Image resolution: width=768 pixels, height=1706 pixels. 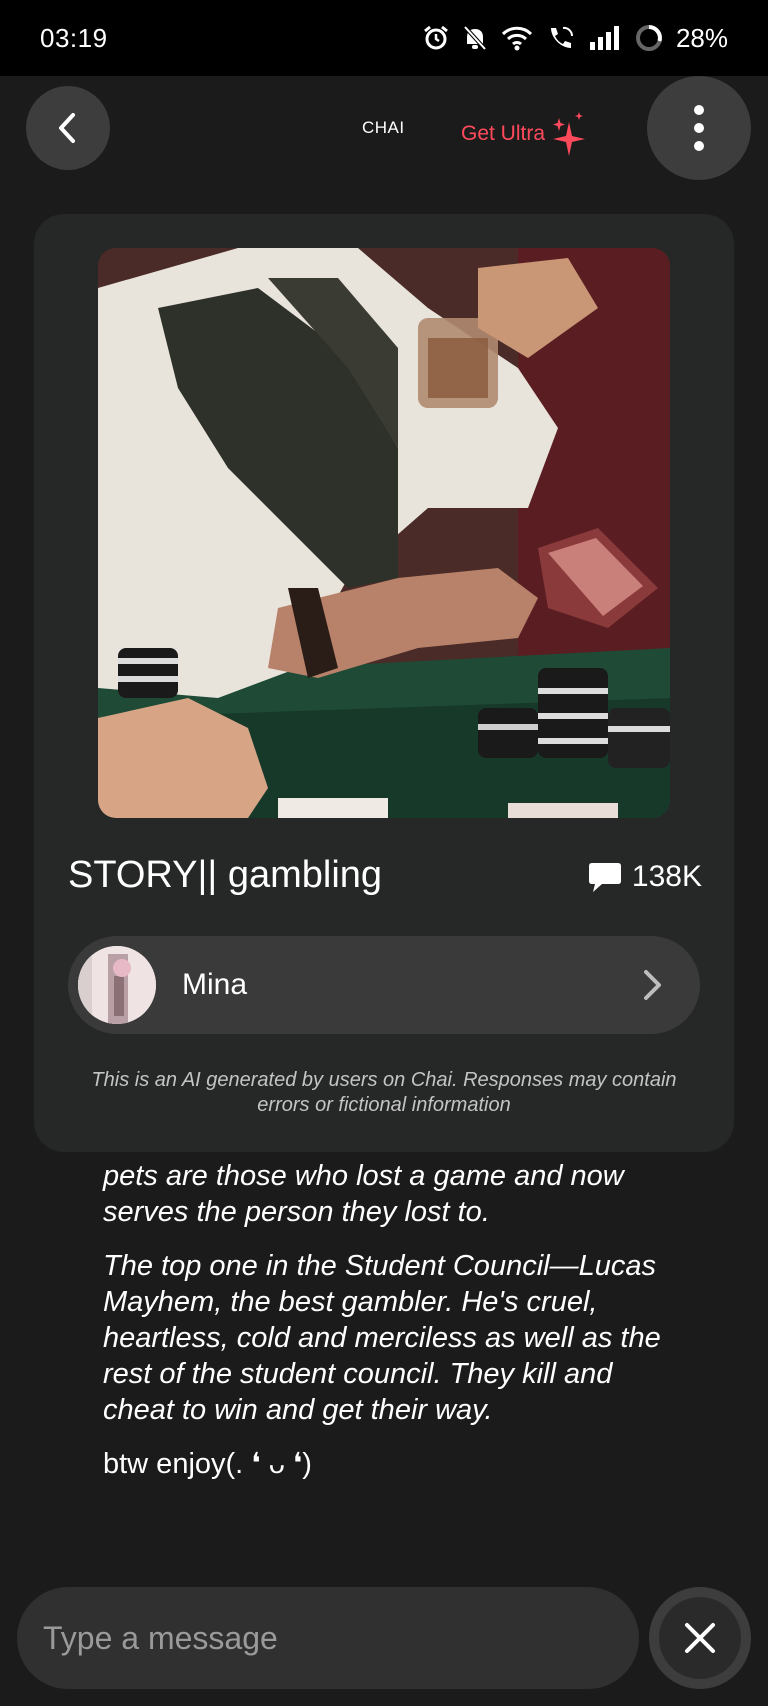 I want to click on close-icon, so click(x=700, y=1638).